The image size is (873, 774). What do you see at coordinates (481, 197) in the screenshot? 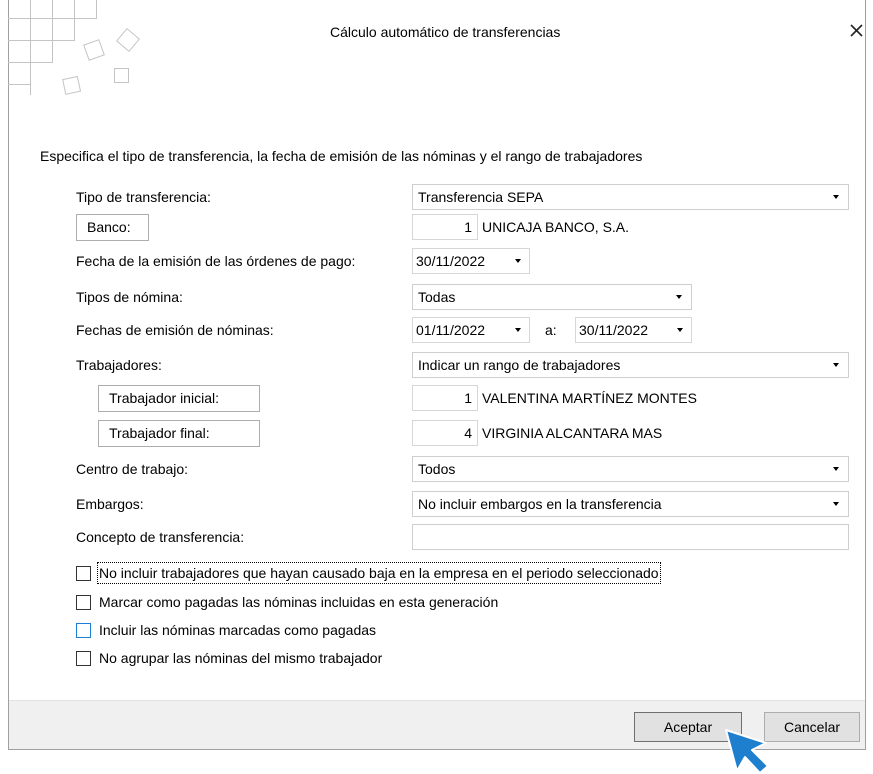
I see `tipo-transferencia-value: Transferencia SEPA` at bounding box center [481, 197].